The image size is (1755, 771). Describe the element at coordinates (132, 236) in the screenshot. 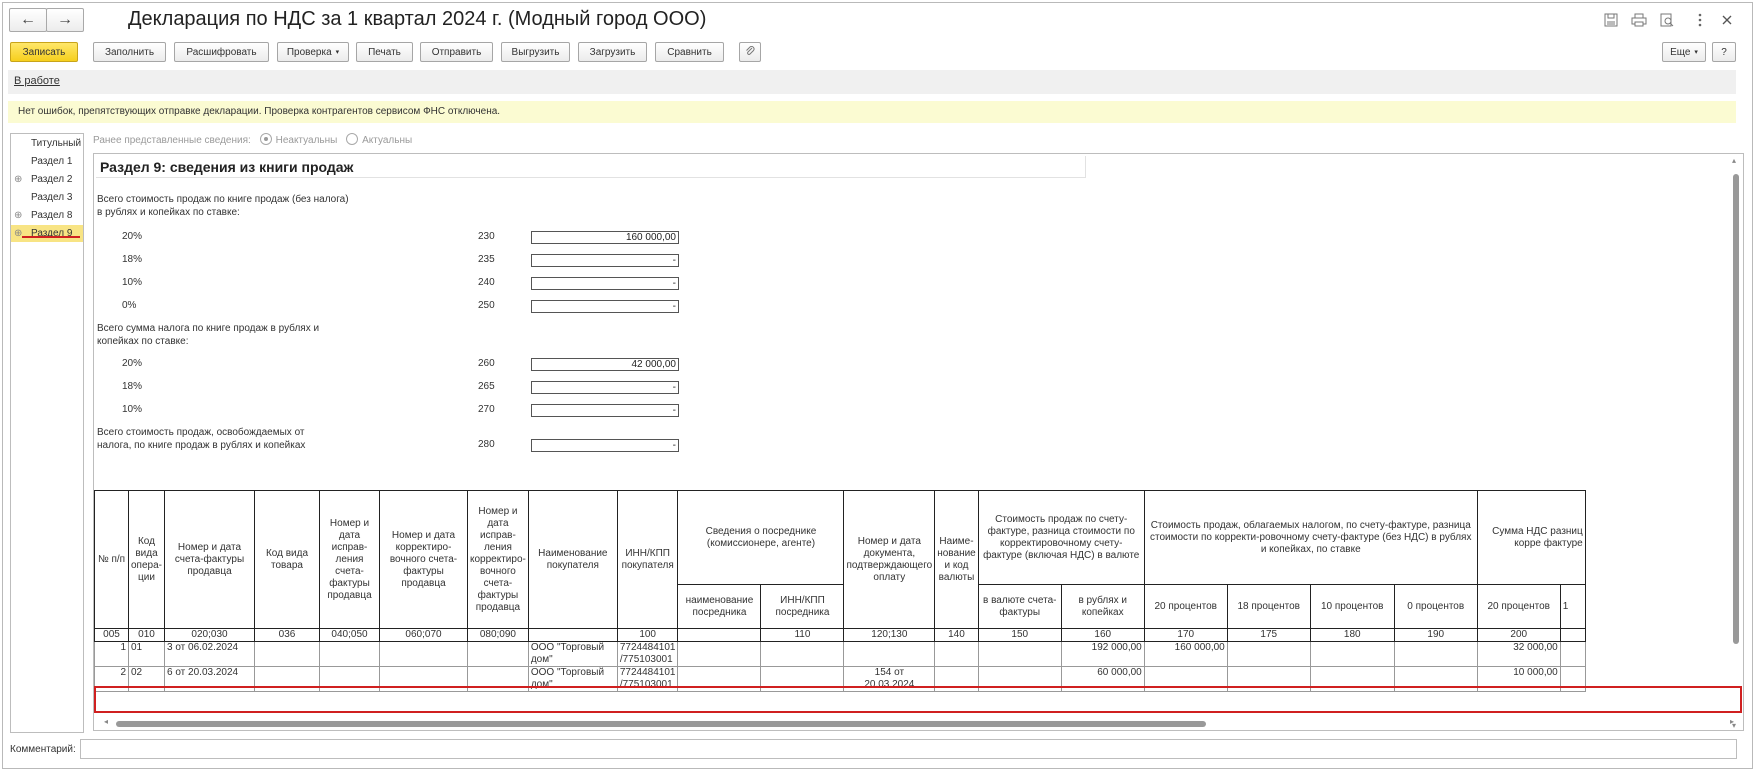

I see `rate-label: 20%` at that location.